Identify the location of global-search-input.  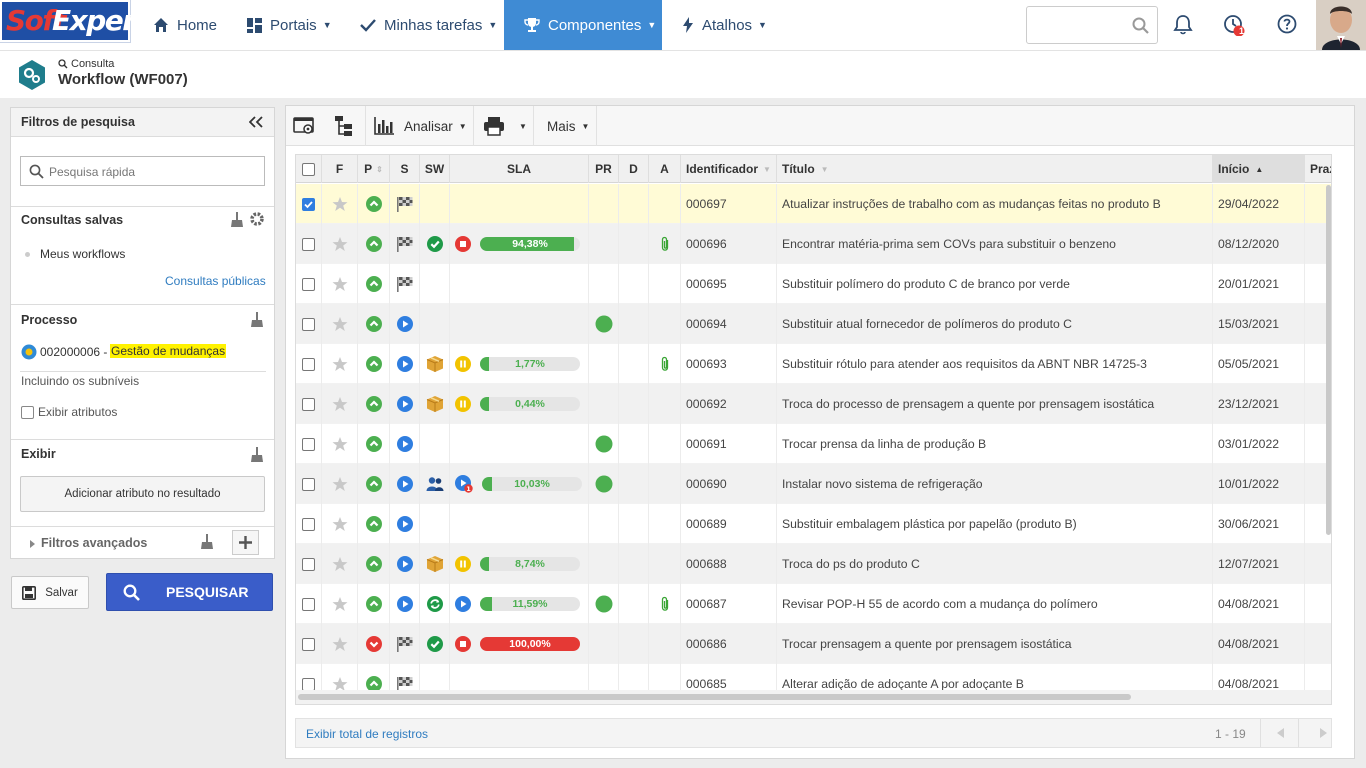
(1092, 25).